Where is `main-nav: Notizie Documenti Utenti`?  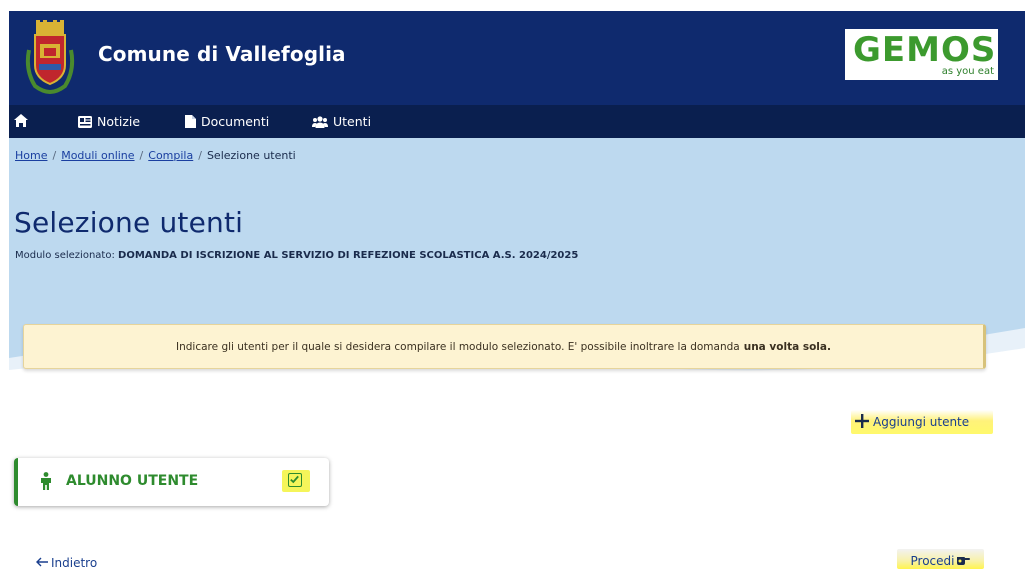
main-nav: Notizie Documenti Utenti is located at coordinates (517, 121).